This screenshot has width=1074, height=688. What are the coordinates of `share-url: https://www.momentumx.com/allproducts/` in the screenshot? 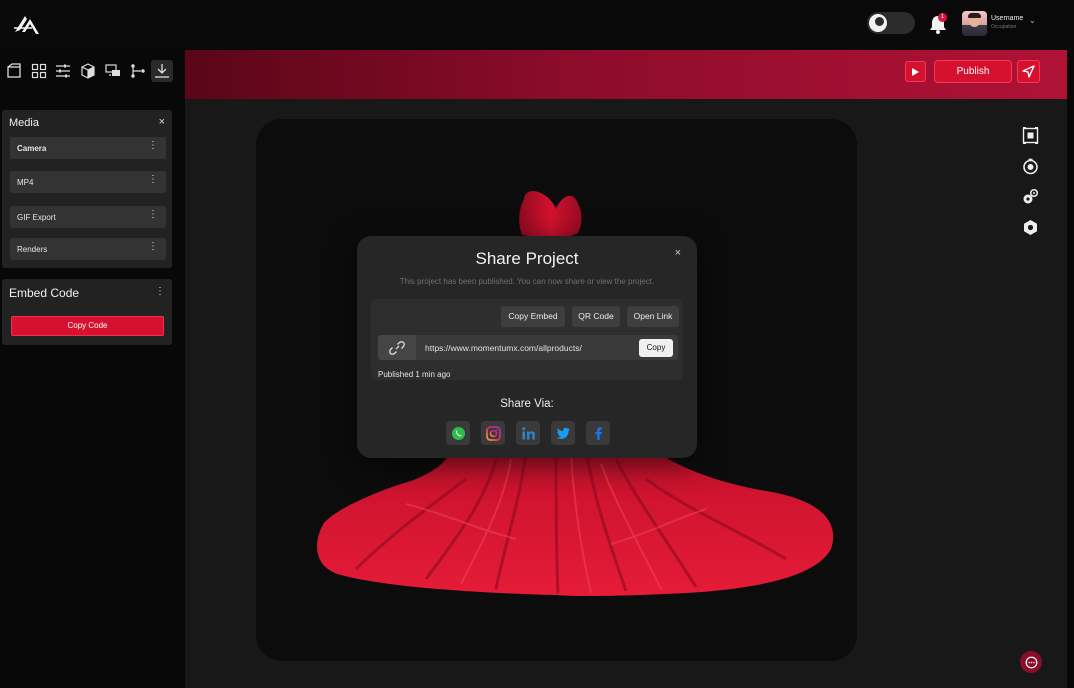 It's located at (503, 348).